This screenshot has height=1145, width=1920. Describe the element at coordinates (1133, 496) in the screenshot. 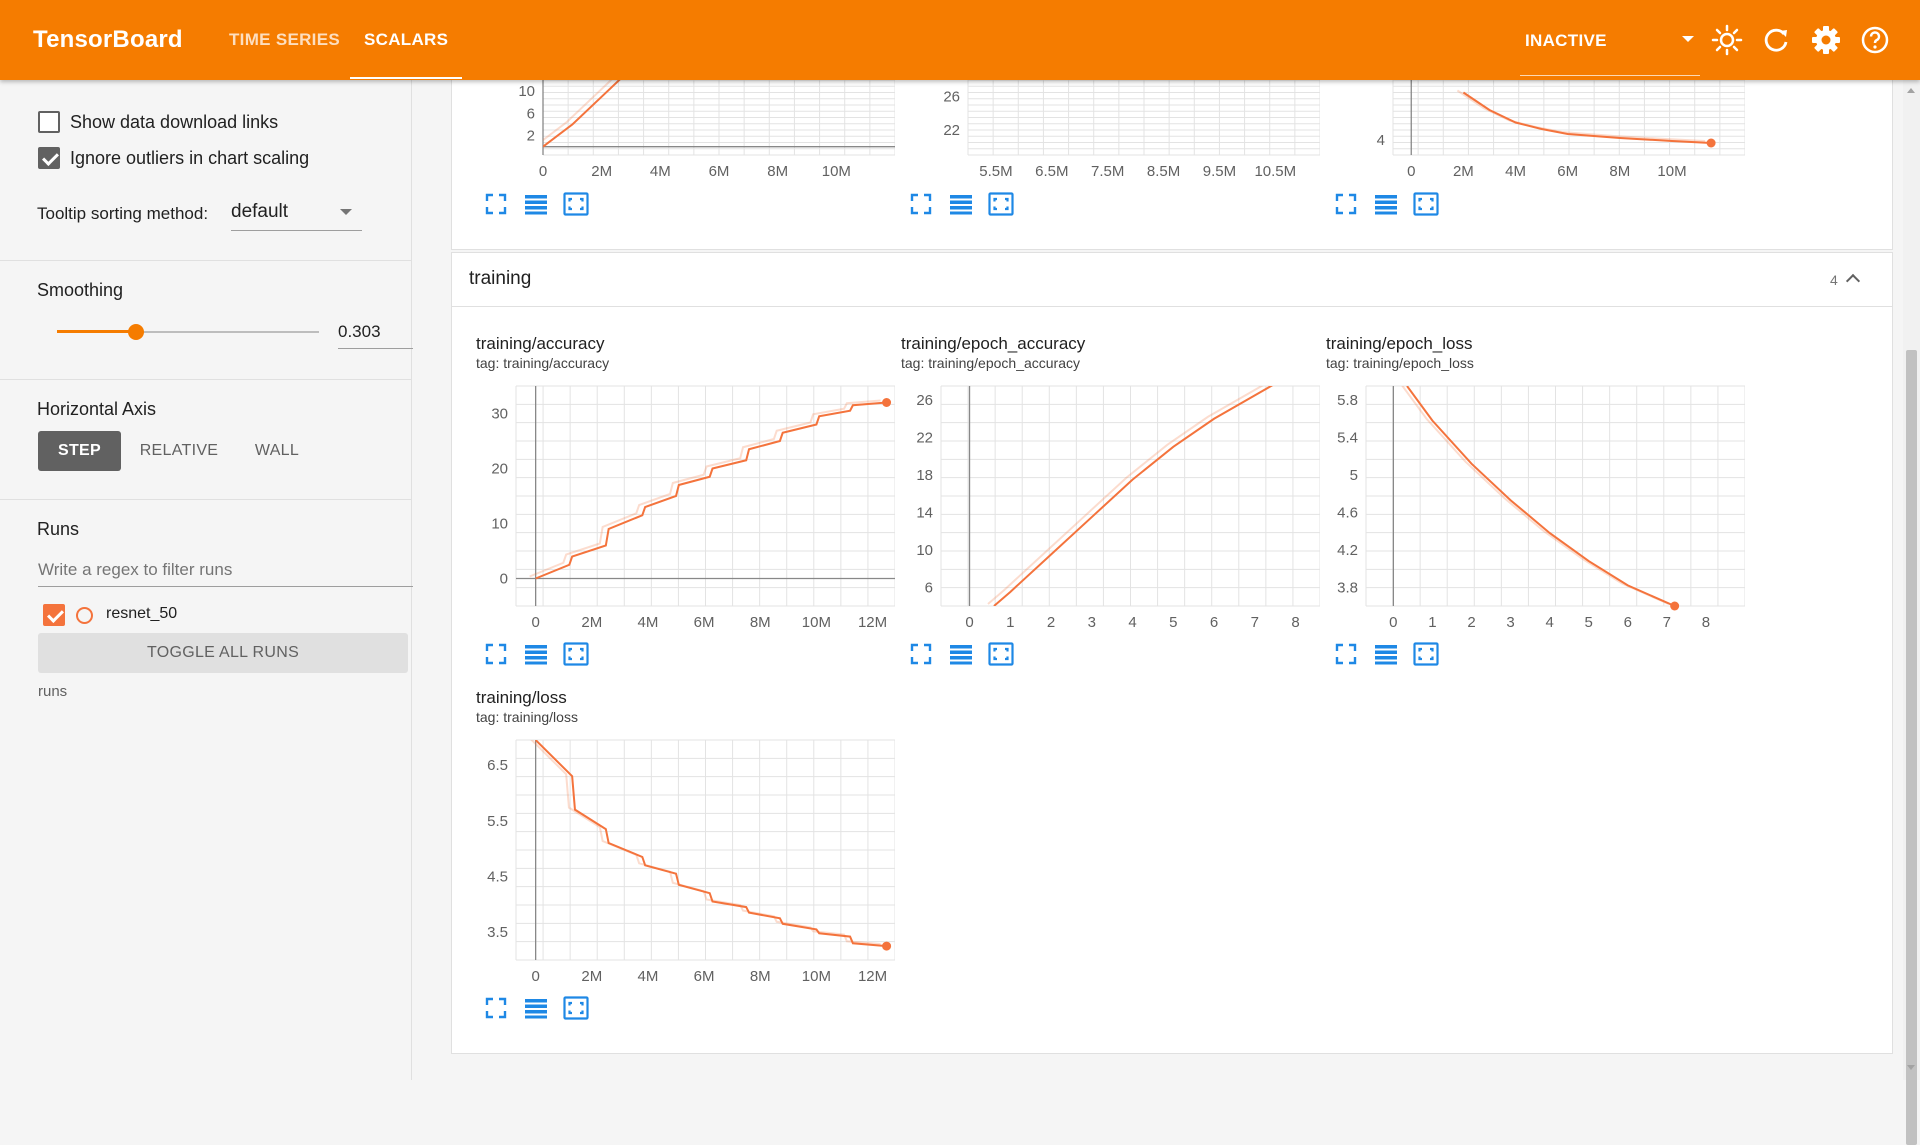

I see `series-line` at that location.